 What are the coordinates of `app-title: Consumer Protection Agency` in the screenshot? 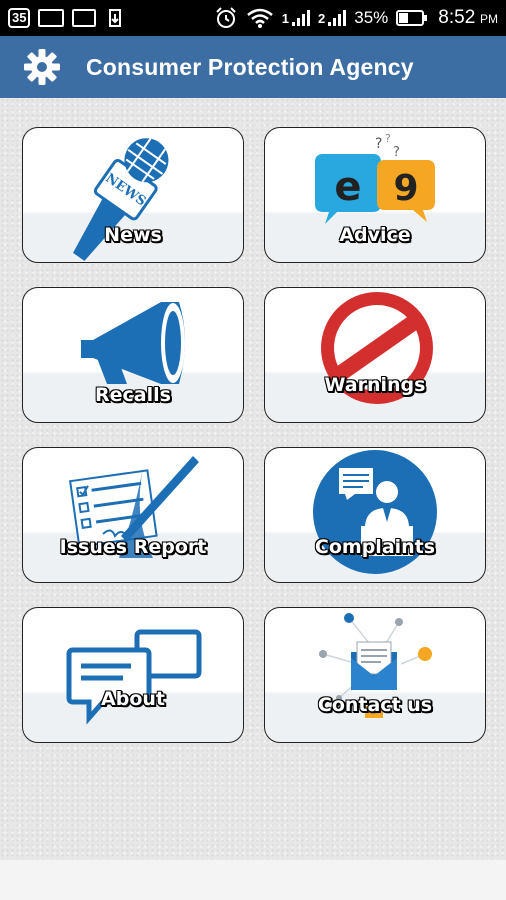 It's located at (250, 66).